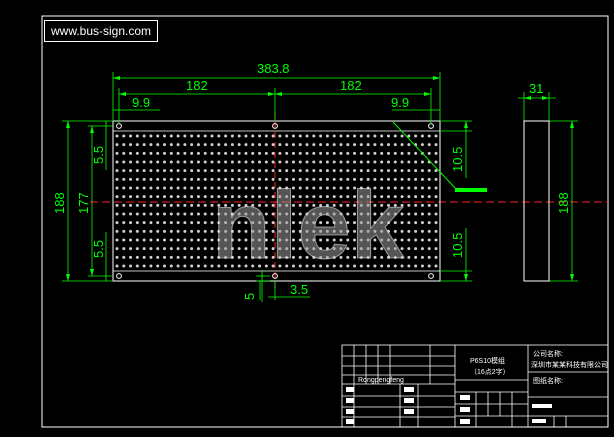 The image size is (614, 437). I want to click on title-block-marks, so click(449, 405).